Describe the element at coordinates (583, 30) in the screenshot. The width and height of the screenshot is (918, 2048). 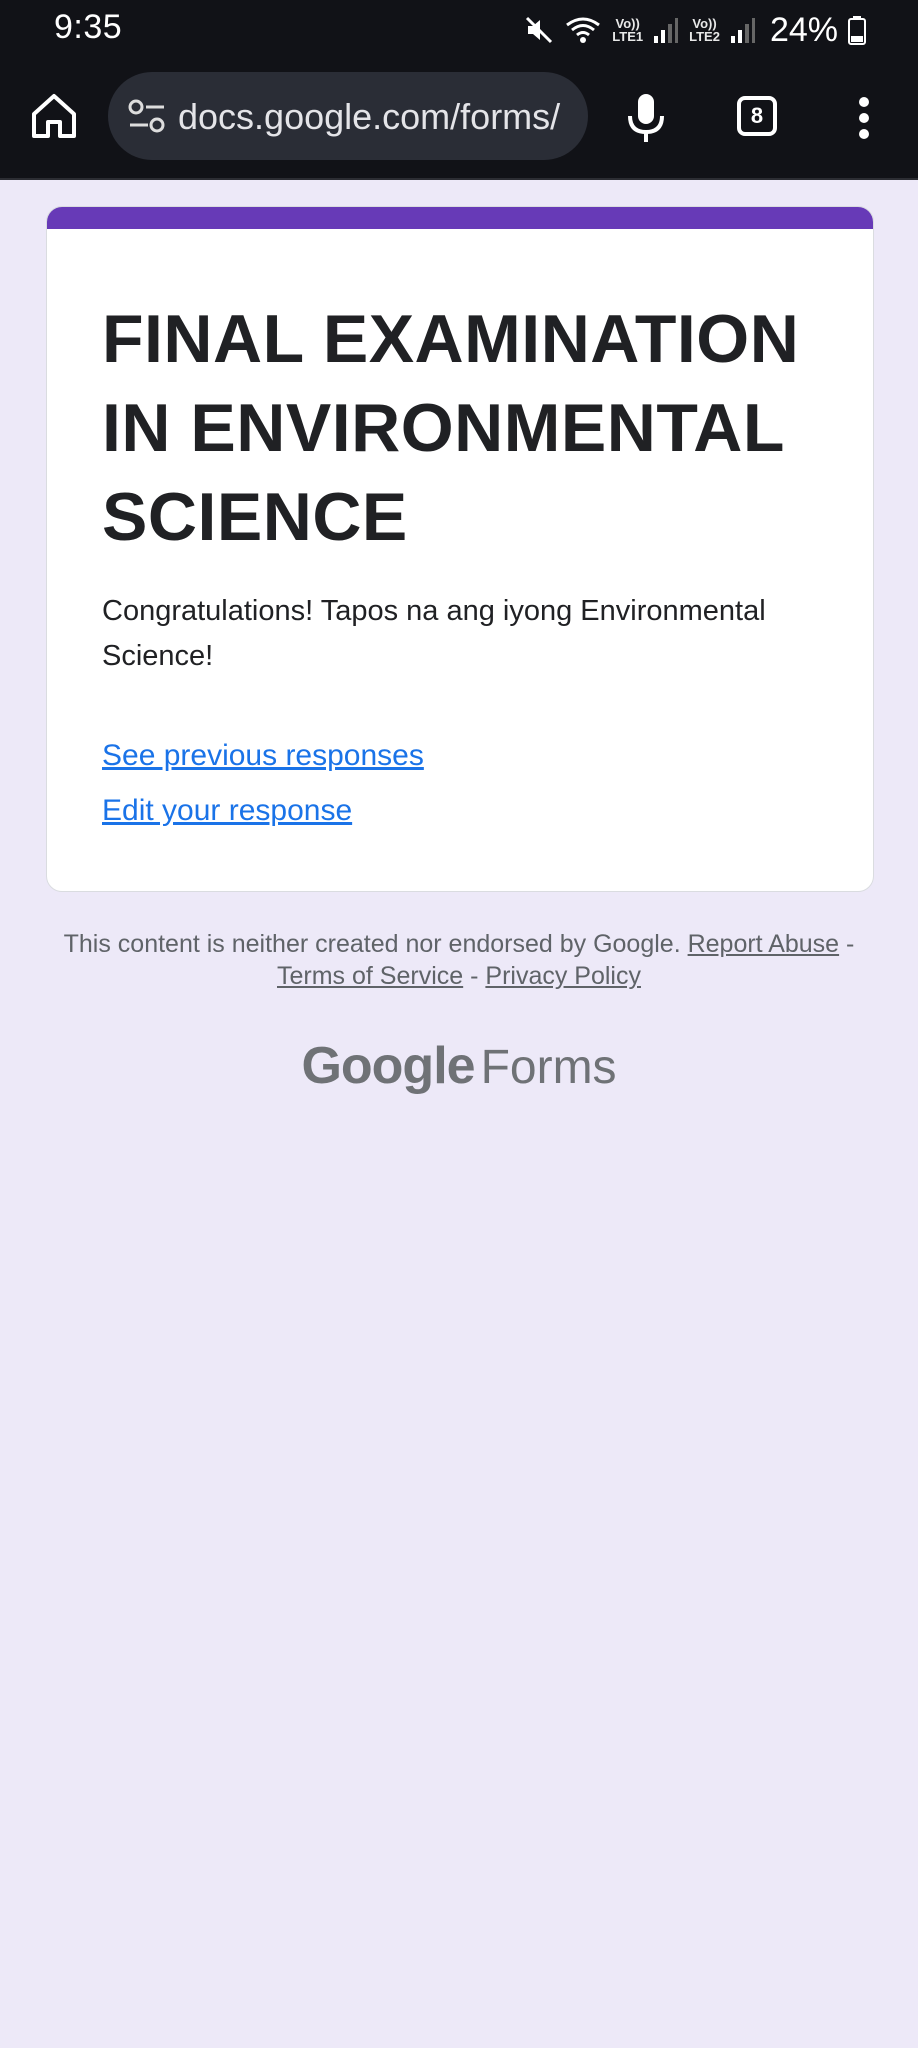
I see `wifi-icon` at that location.